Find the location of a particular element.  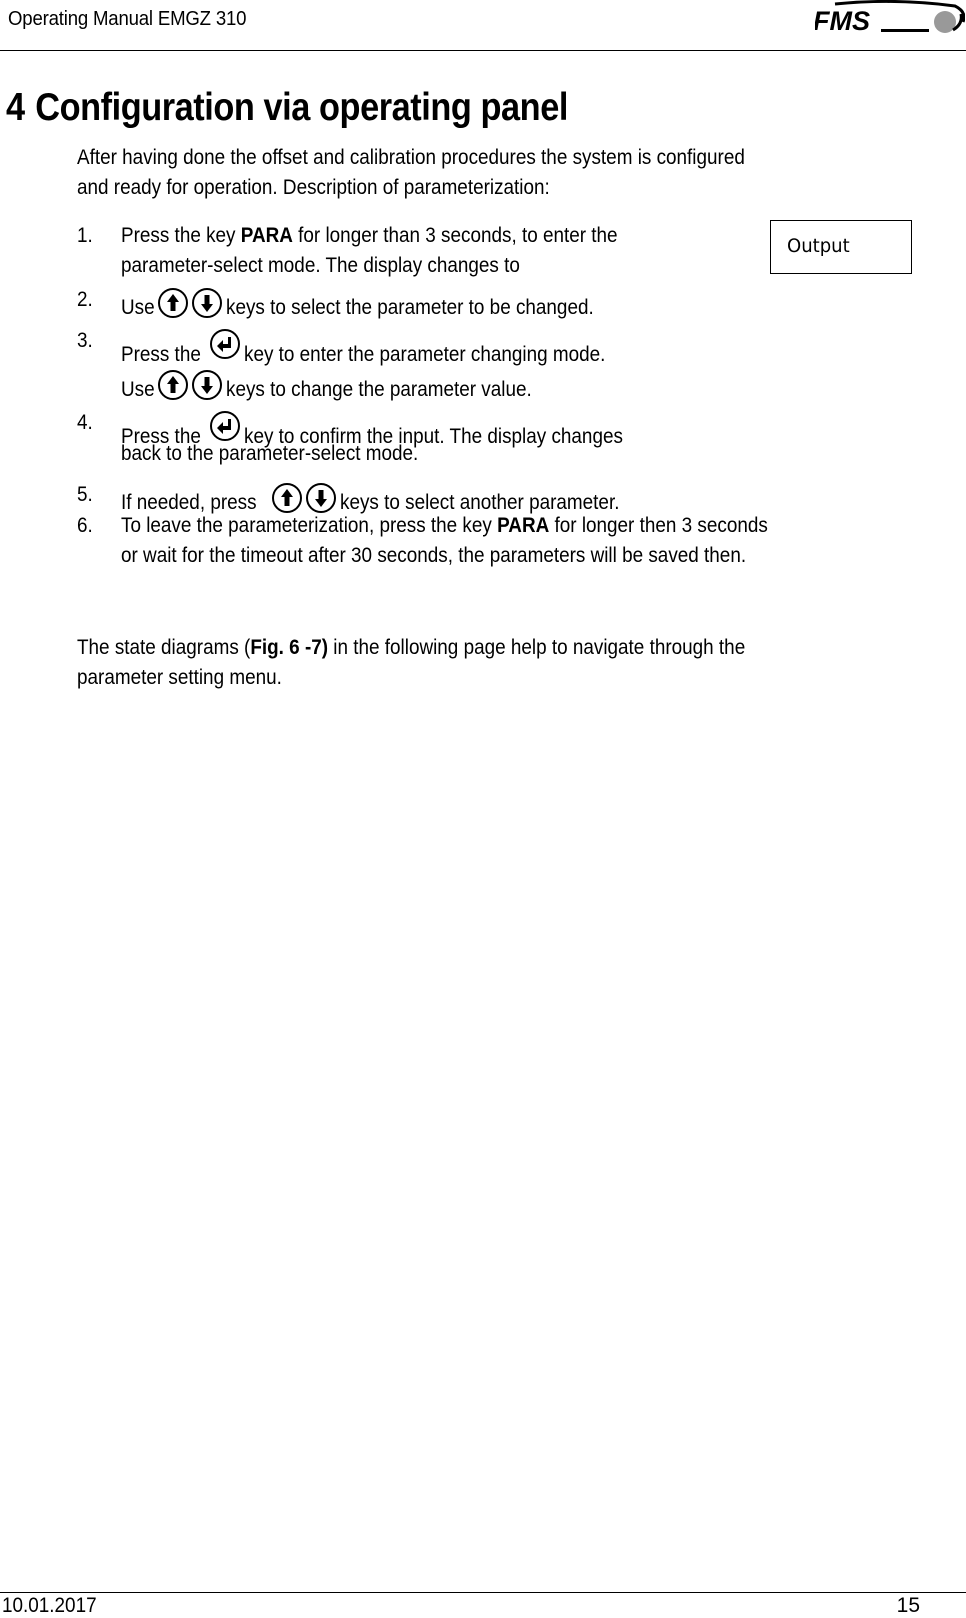

section-title: Configuration via operating panel is located at coordinates (301, 107).